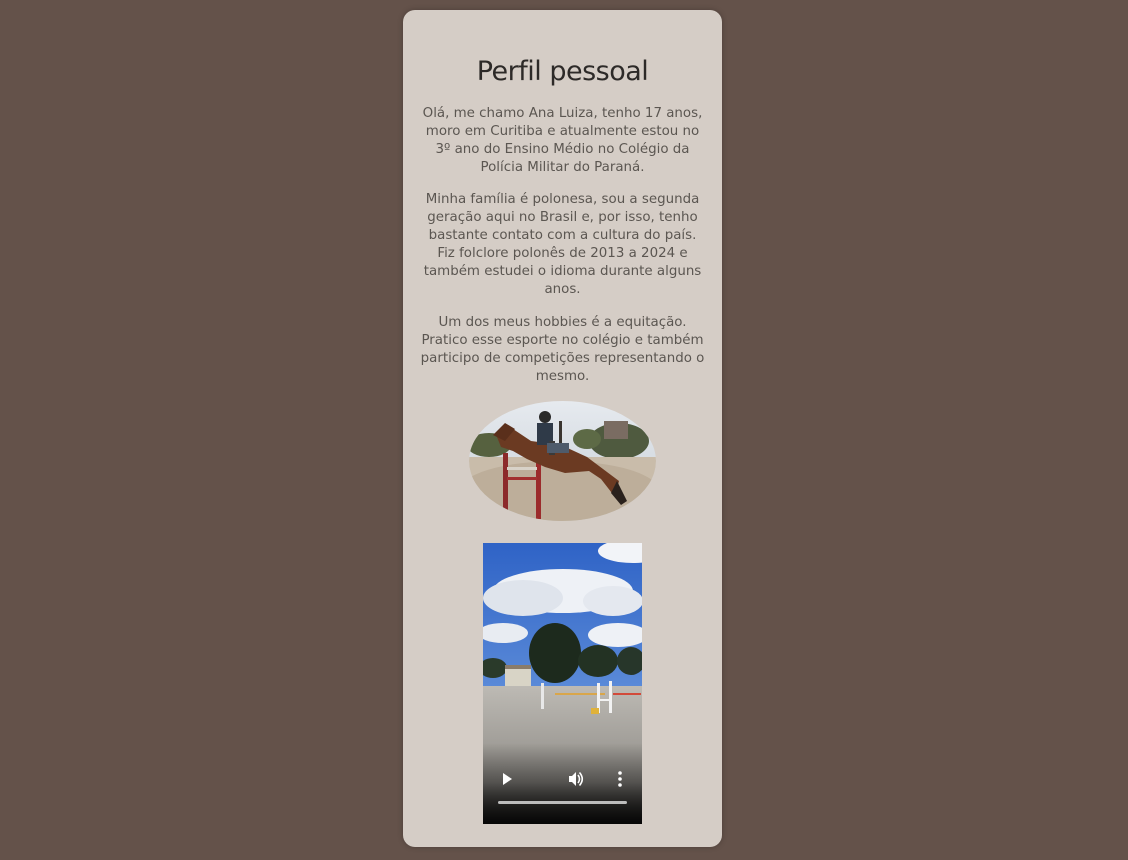 The height and width of the screenshot is (860, 1128). Describe the element at coordinates (562, 683) in the screenshot. I see `riding-video-player` at that location.